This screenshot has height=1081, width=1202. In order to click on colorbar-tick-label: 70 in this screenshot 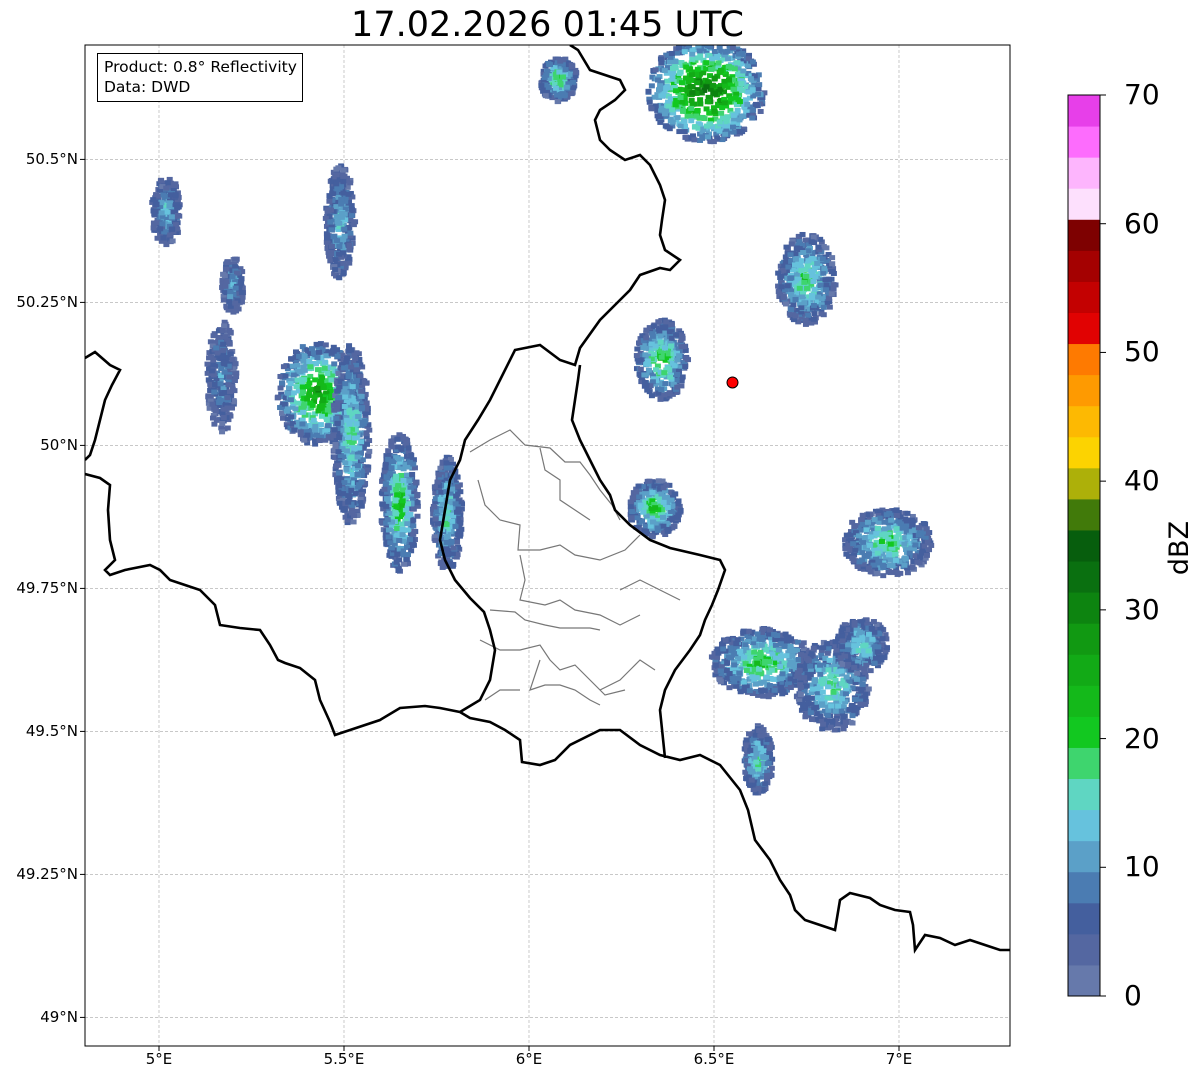, I will do `click(1142, 94)`.